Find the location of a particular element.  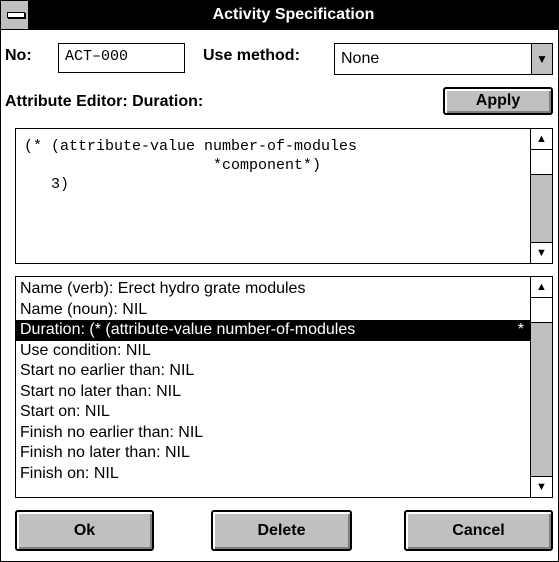

use-method-value: None is located at coordinates (360, 58).